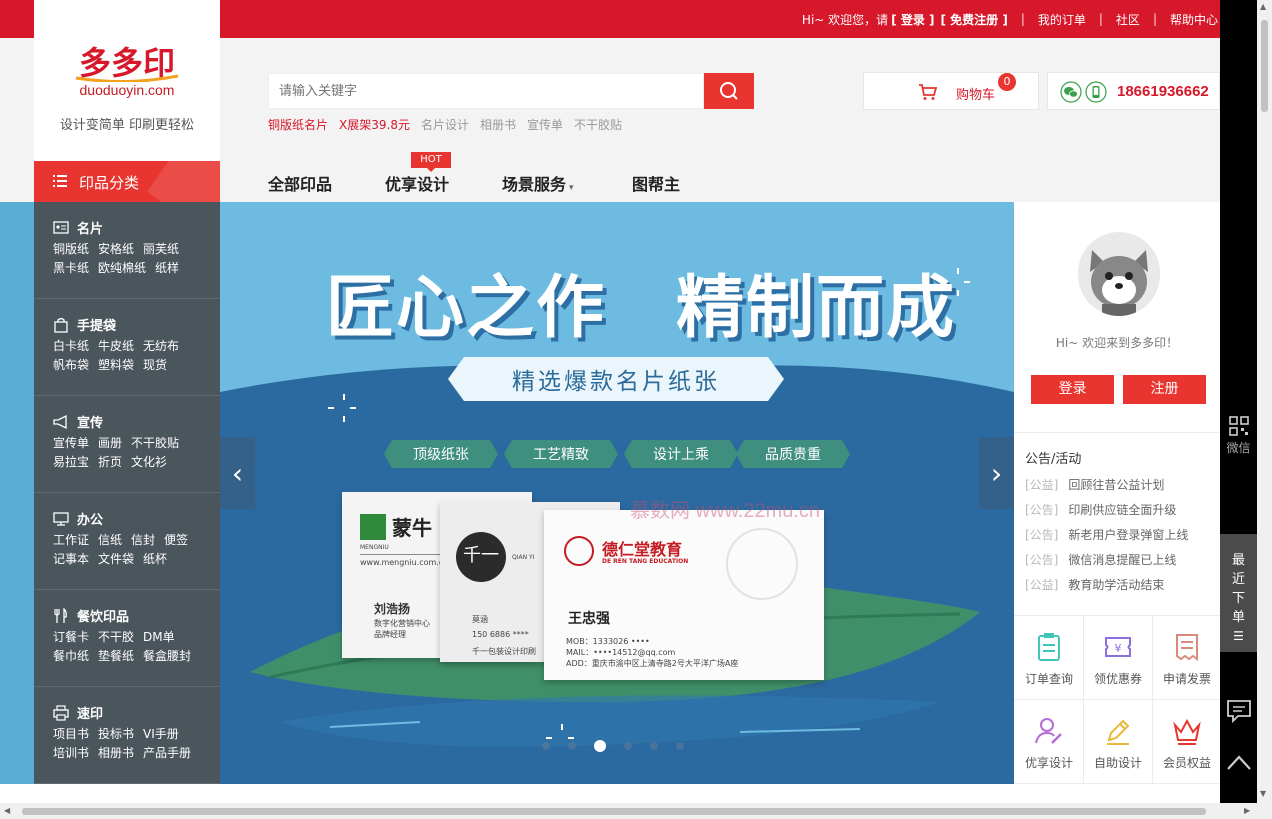 This screenshot has height=819, width=1272. I want to click on nav-premium-design: 优享设计, so click(417, 183).